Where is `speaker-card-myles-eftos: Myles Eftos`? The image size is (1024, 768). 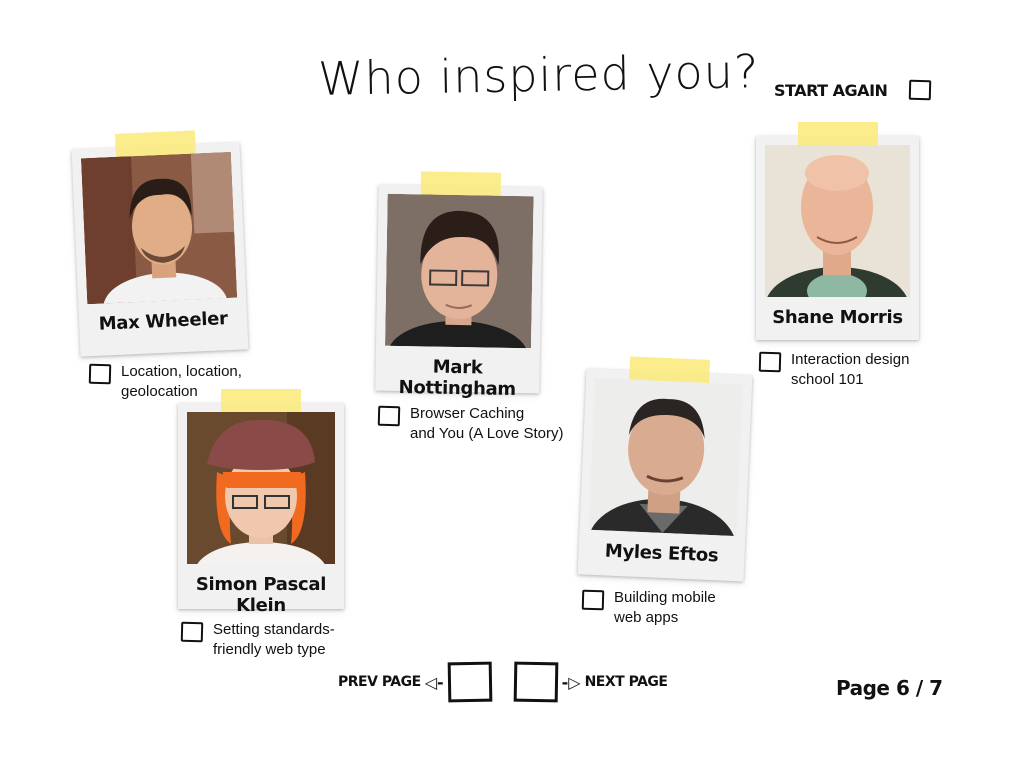
speaker-card-myles-eftos: Myles Eftos is located at coordinates (665, 469).